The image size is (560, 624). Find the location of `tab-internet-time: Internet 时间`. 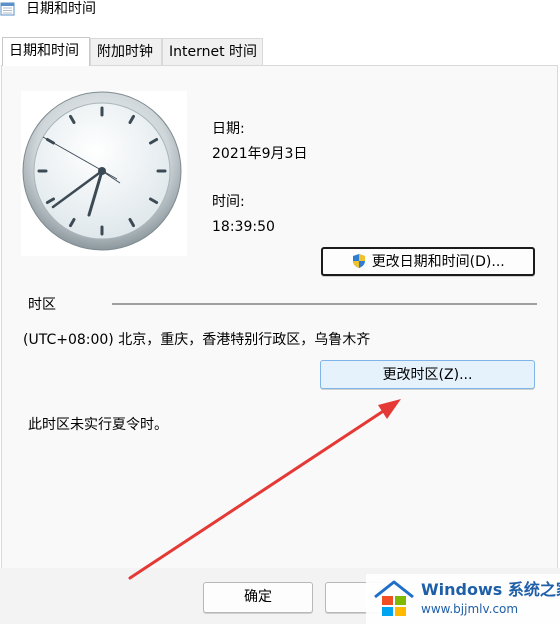

tab-internet-time: Internet 时间 is located at coordinates (212, 51).